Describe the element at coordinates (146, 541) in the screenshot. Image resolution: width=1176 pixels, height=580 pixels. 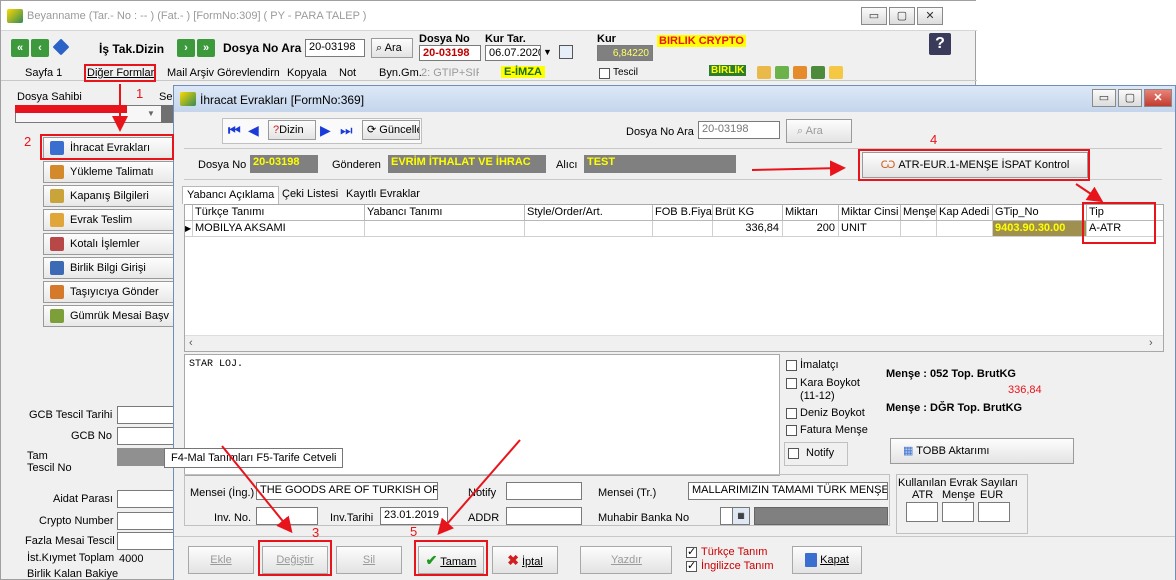
I see `fazla-mesai-field` at that location.